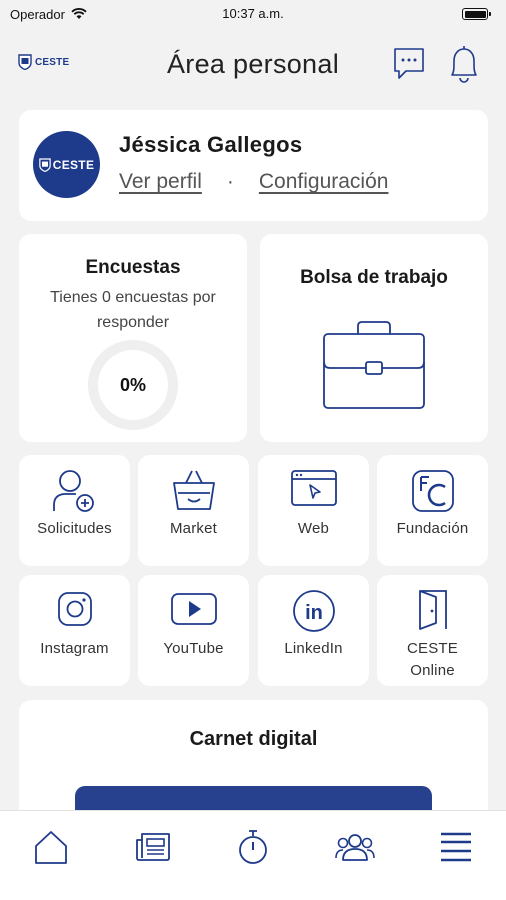 Image resolution: width=506 pixels, height=900 pixels. I want to click on avatar: CESTE, so click(66, 164).